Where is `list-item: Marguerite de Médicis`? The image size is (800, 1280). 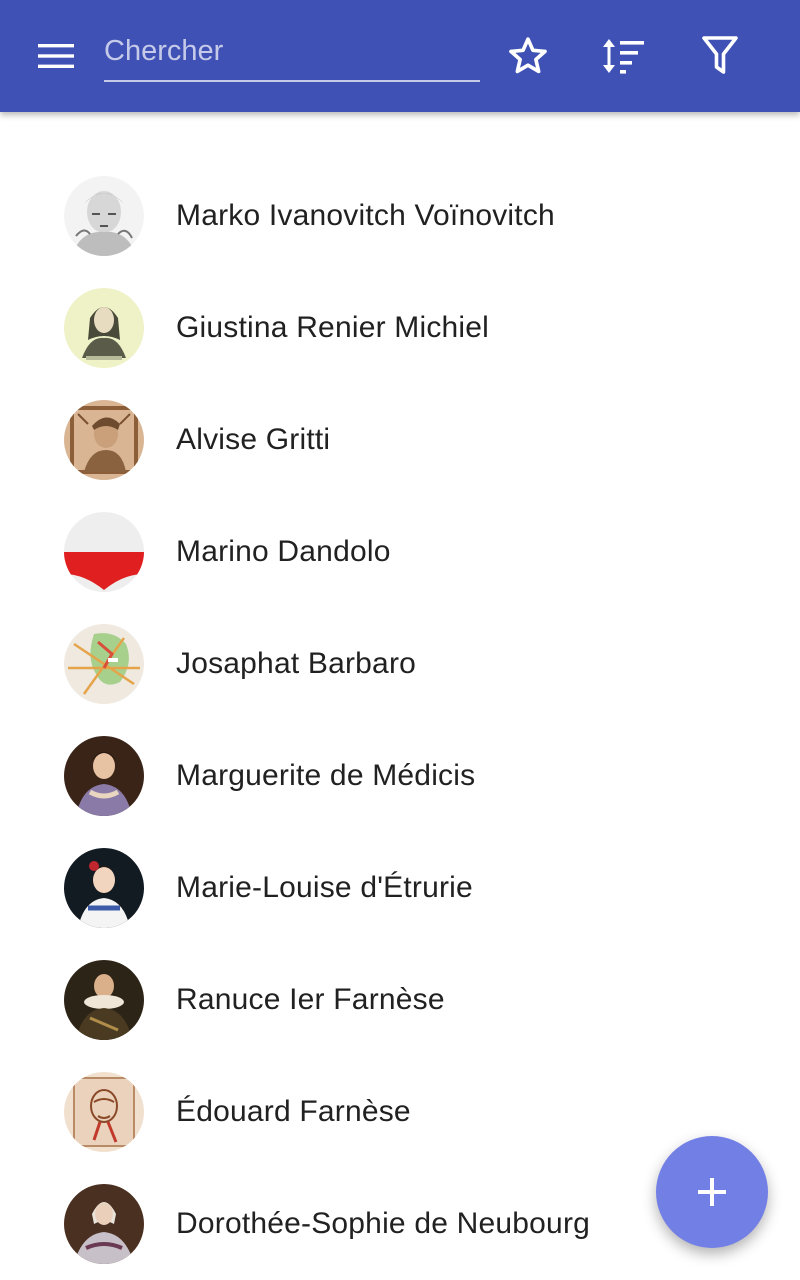
list-item: Marguerite de Médicis is located at coordinates (400, 776).